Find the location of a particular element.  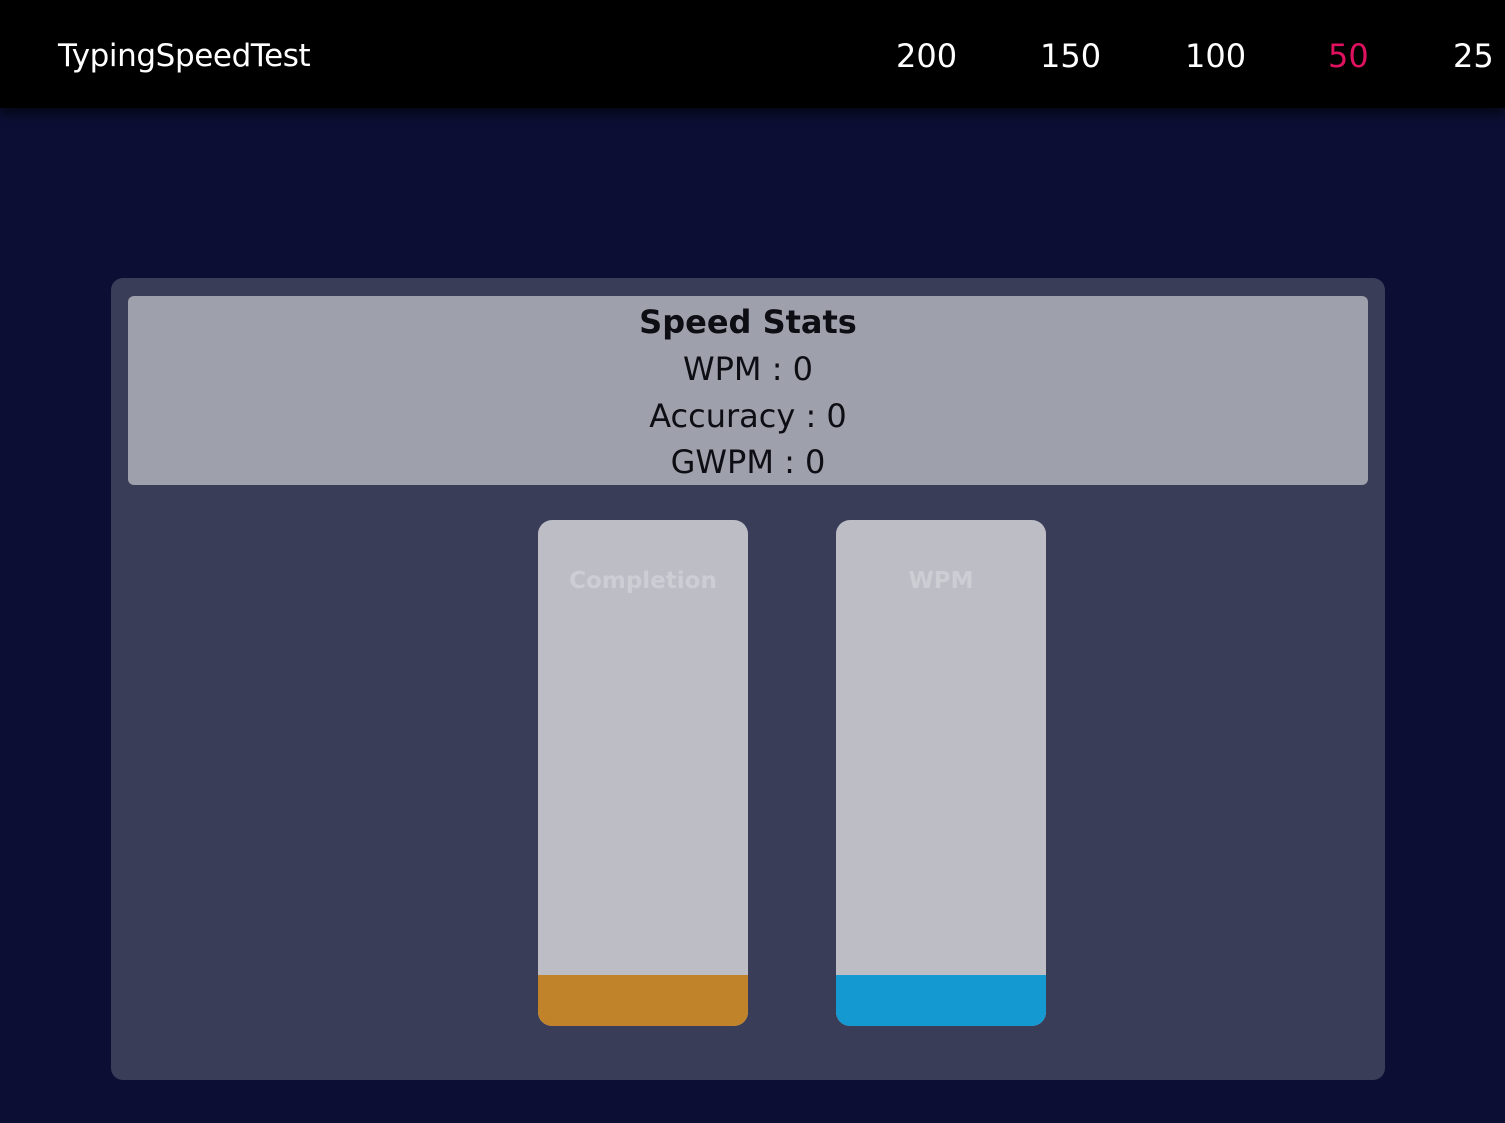

speed-stats-title: Speed Stats is located at coordinates (748, 322).